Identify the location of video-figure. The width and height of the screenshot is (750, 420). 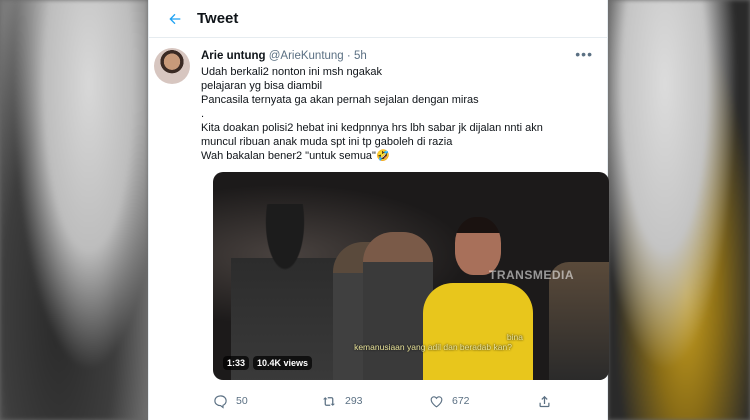
(478, 298).